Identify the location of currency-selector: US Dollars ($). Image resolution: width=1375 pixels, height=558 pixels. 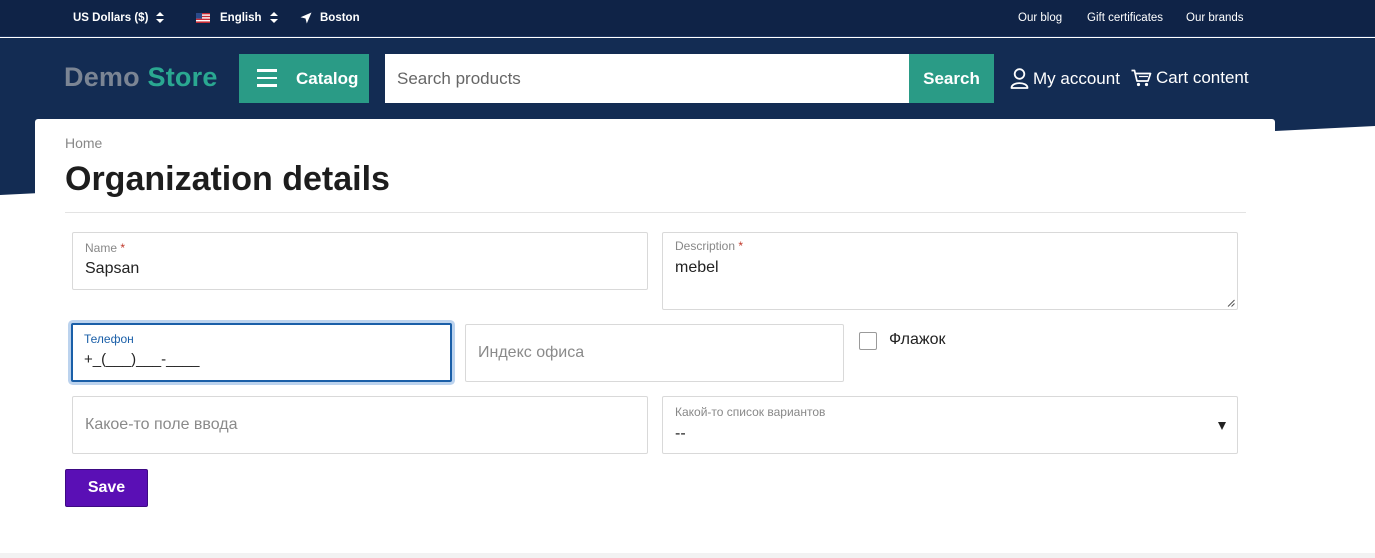
(119, 18).